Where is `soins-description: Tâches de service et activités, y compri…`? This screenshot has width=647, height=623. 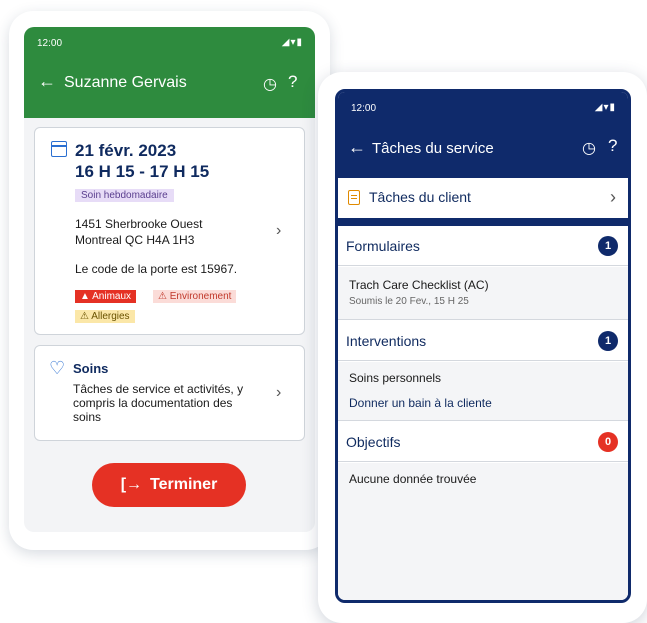
soins-description: Tâches de service et activités, y compri… is located at coordinates (158, 403).